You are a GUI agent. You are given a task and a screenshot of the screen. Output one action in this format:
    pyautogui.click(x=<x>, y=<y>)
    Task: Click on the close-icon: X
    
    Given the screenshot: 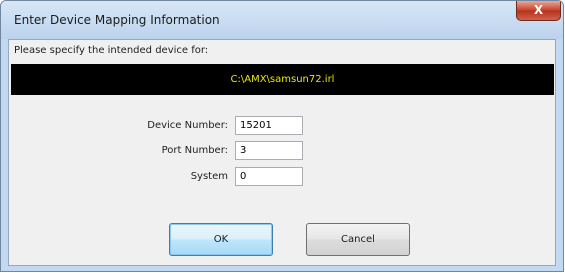 What is the action you would take?
    pyautogui.click(x=538, y=10)
    